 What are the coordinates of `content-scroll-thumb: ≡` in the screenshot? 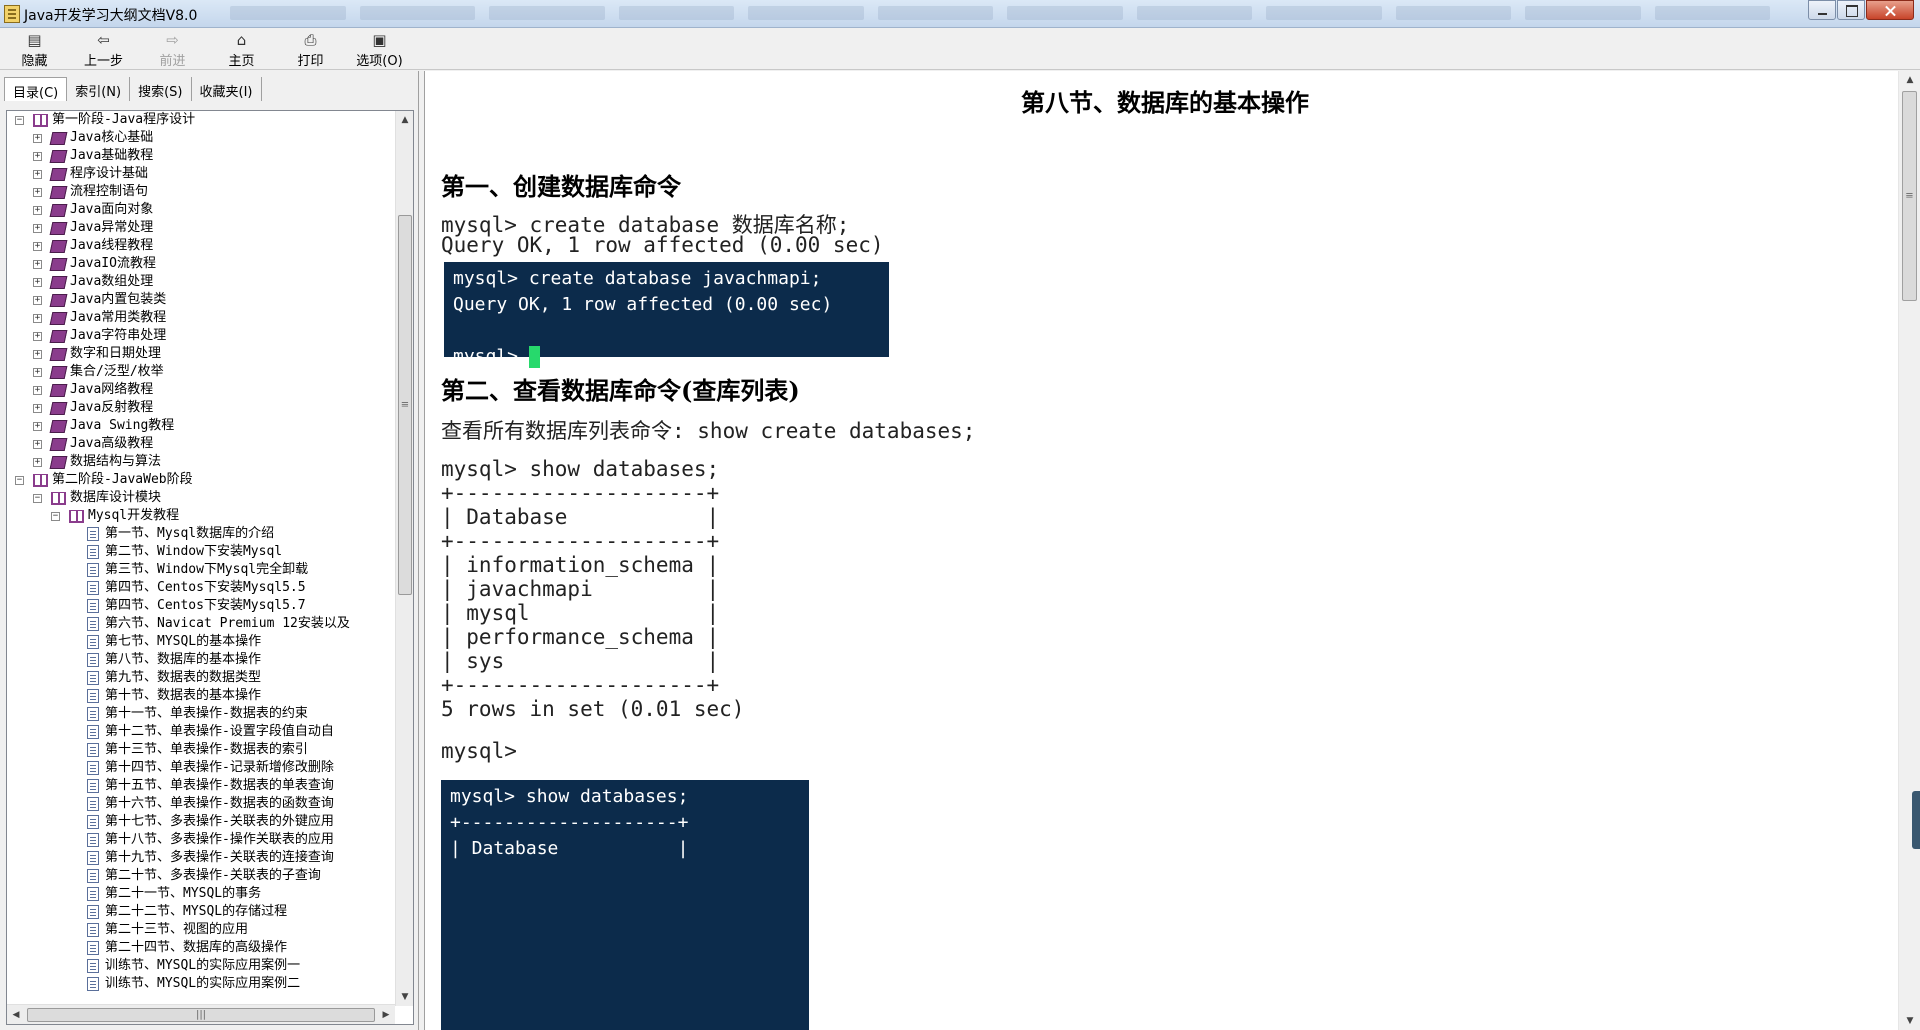 It's located at (1909, 196).